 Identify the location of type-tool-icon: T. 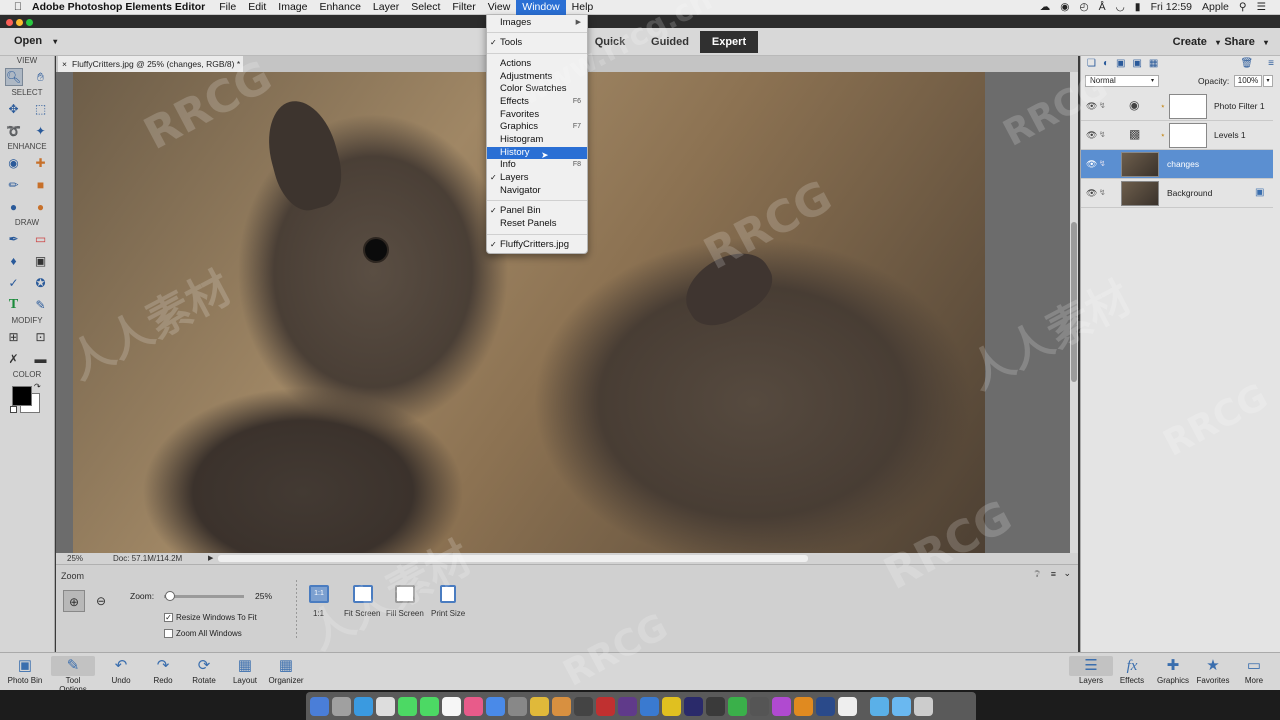
(14, 305).